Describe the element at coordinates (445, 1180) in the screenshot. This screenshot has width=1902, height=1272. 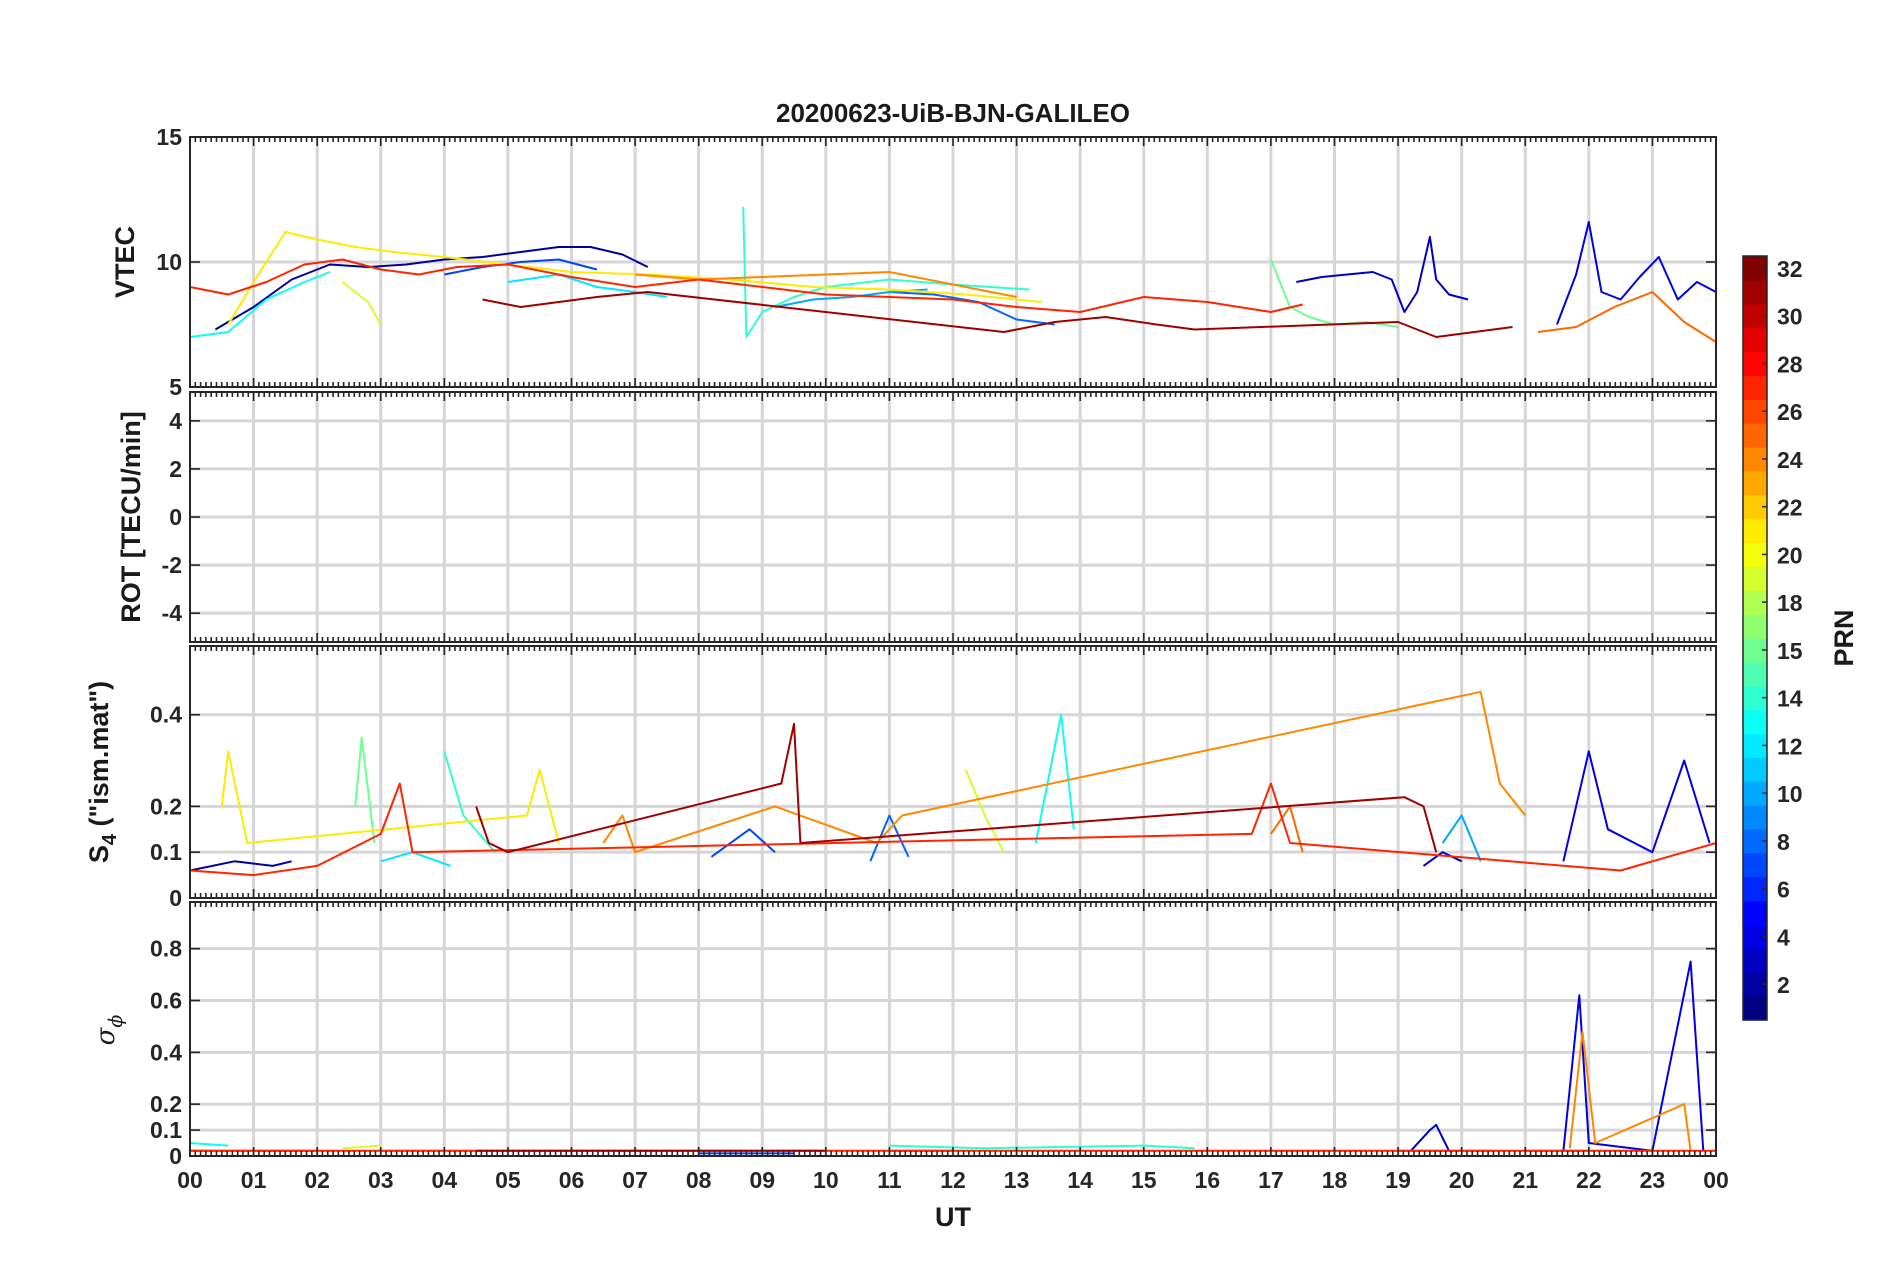
I see `x-tick-label: 04` at that location.